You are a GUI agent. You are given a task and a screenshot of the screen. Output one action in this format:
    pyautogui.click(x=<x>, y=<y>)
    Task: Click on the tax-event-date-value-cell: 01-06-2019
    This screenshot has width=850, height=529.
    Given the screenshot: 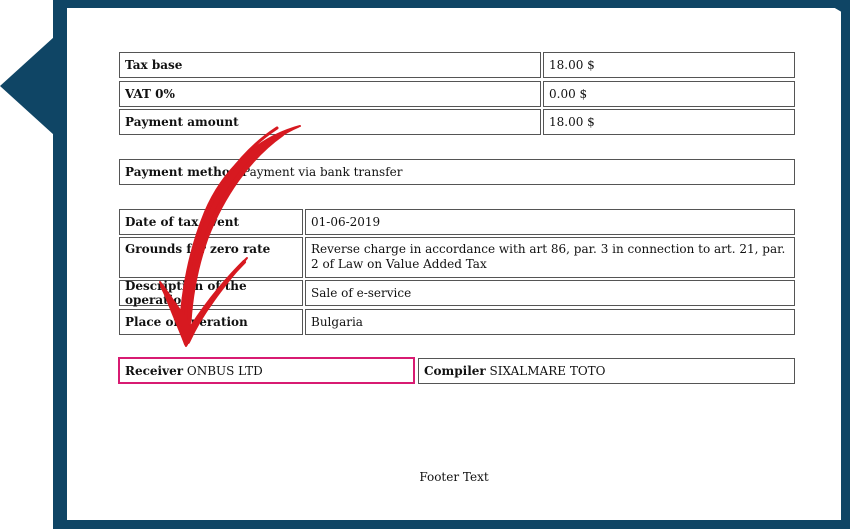 What is the action you would take?
    pyautogui.click(x=550, y=222)
    